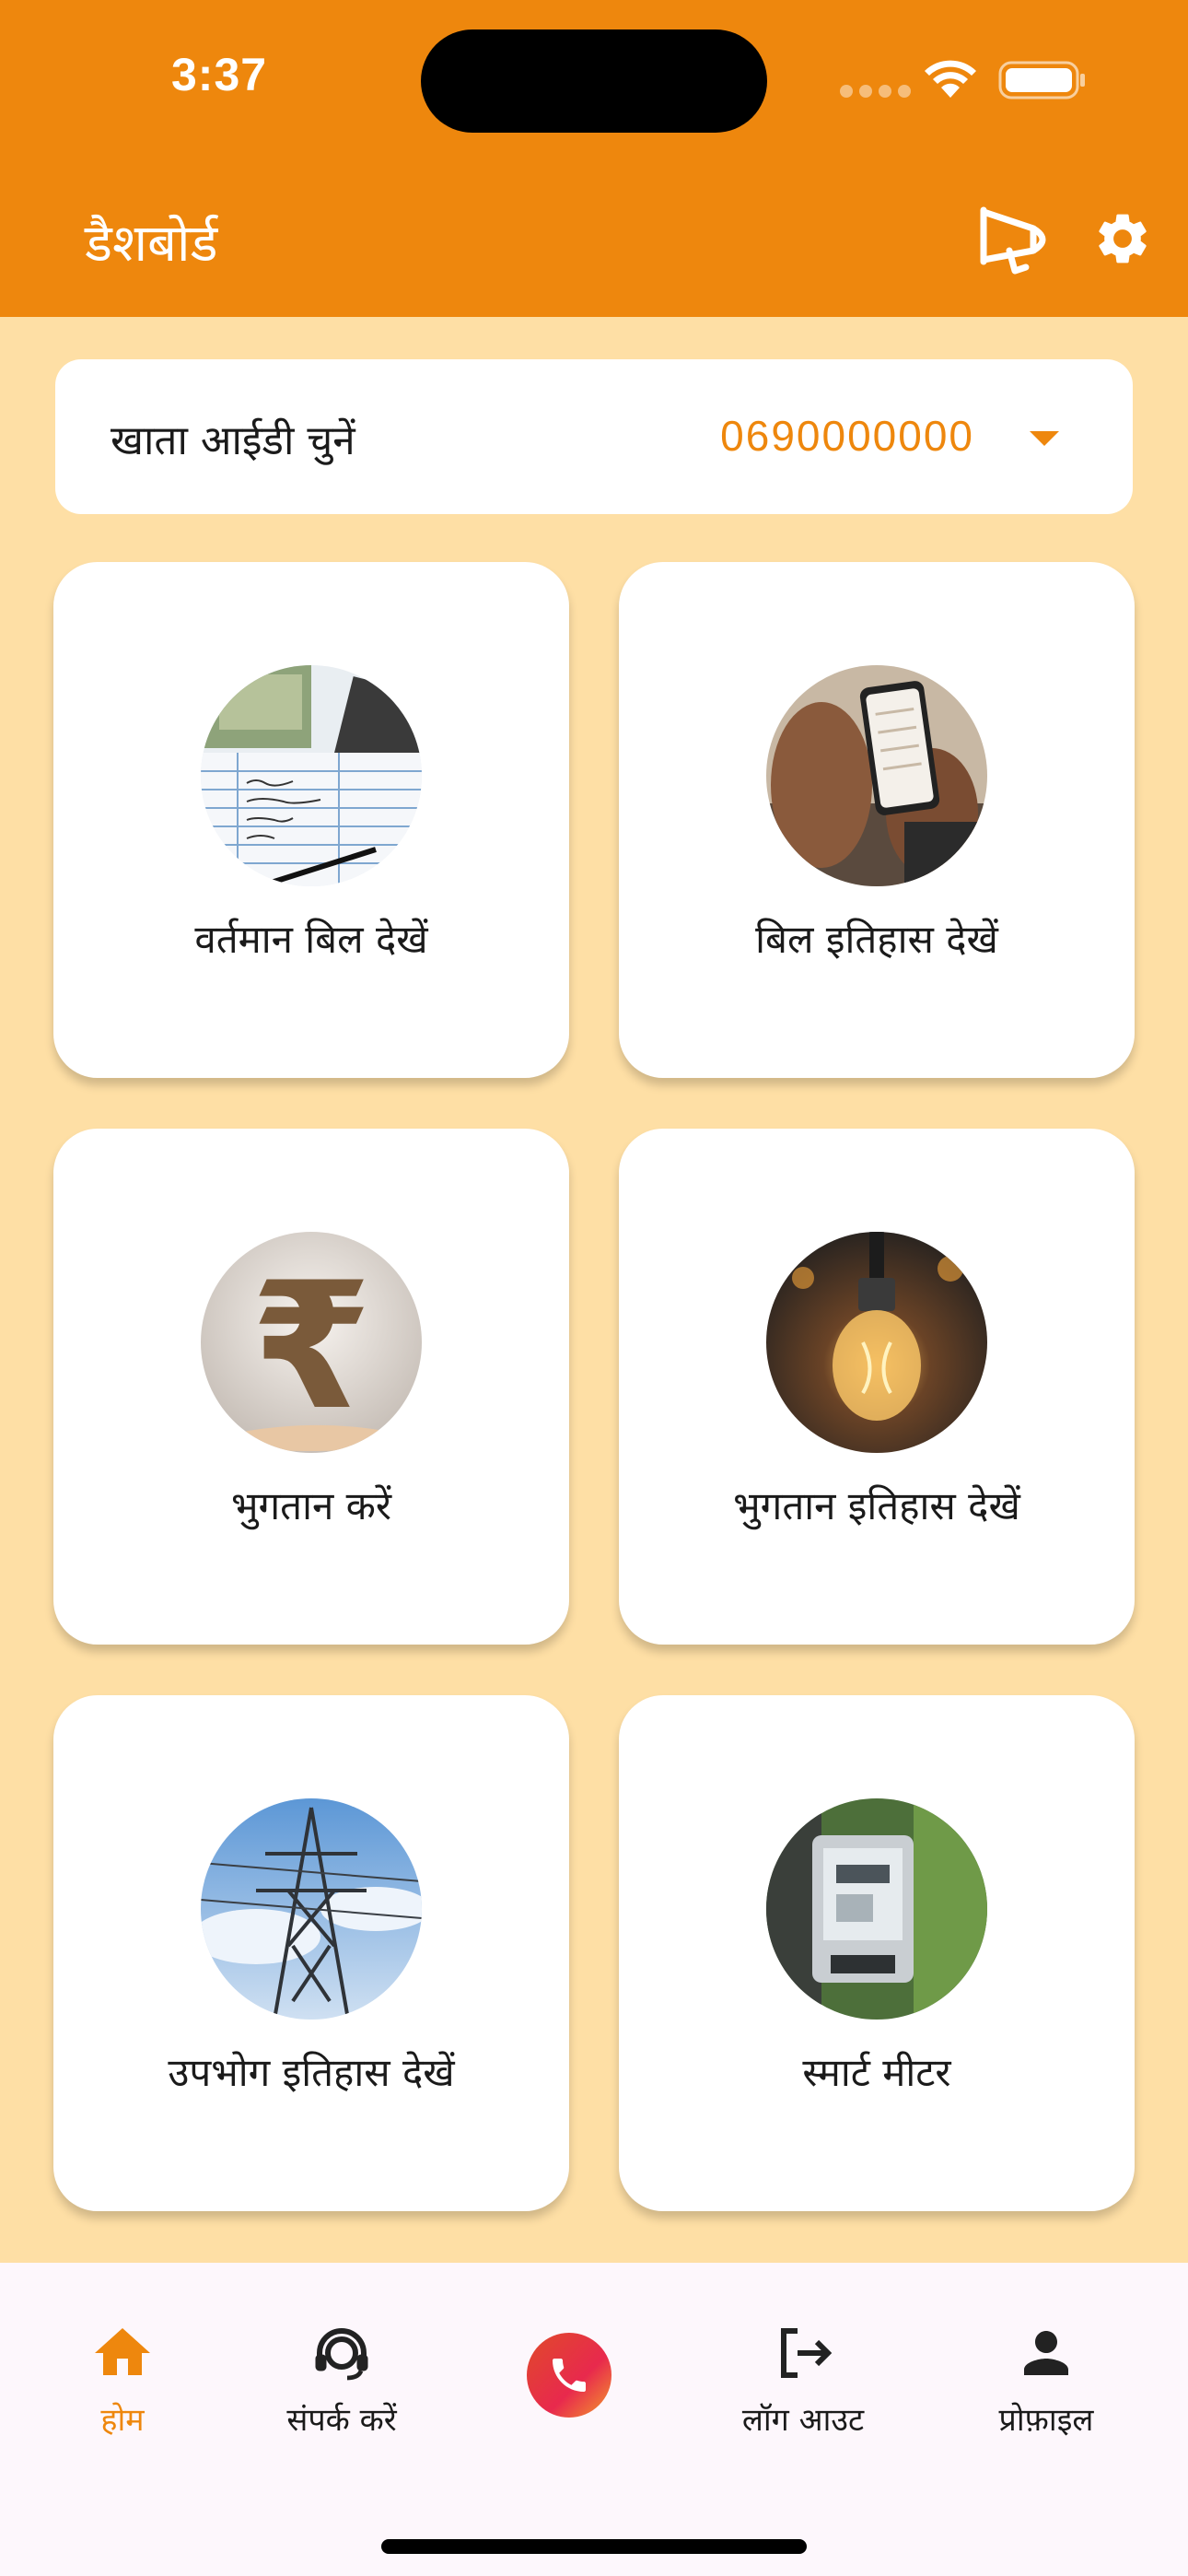 The width and height of the screenshot is (1188, 2576). Describe the element at coordinates (151, 244) in the screenshot. I see `page-title: डैशबोर्ड` at that location.